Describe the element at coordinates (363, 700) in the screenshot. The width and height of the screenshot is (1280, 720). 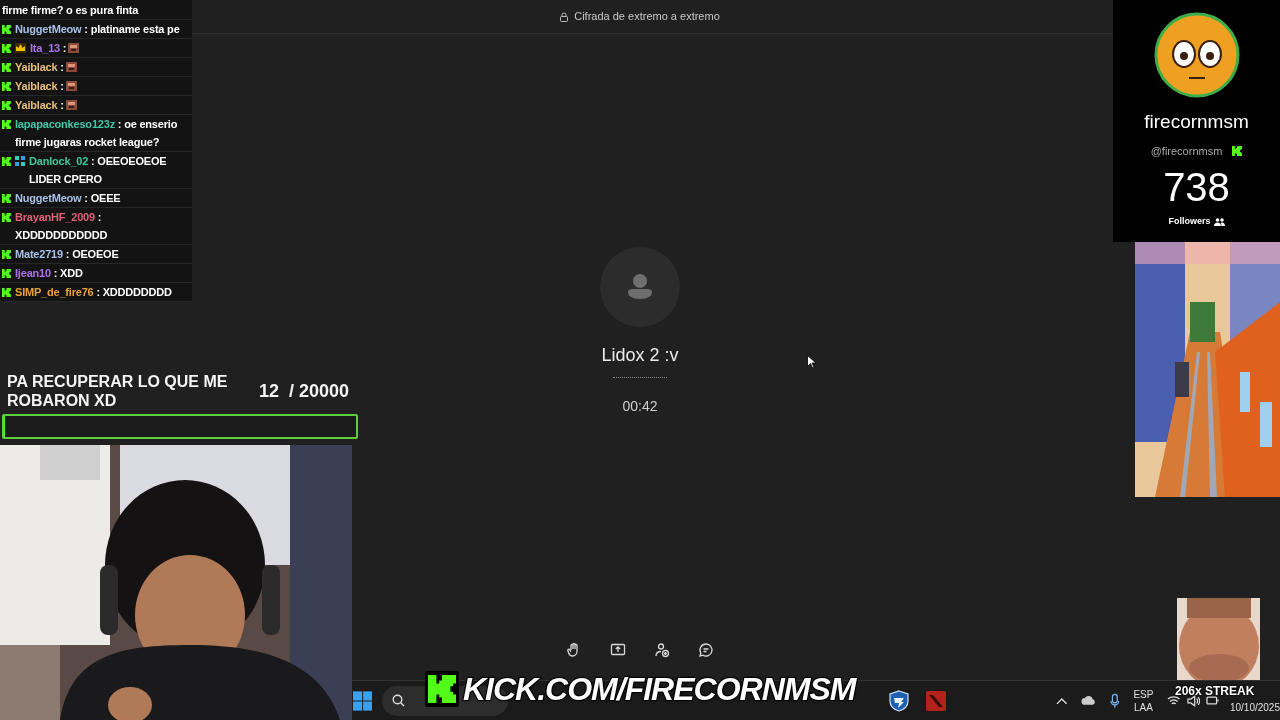
I see `windows-logo-icon` at that location.